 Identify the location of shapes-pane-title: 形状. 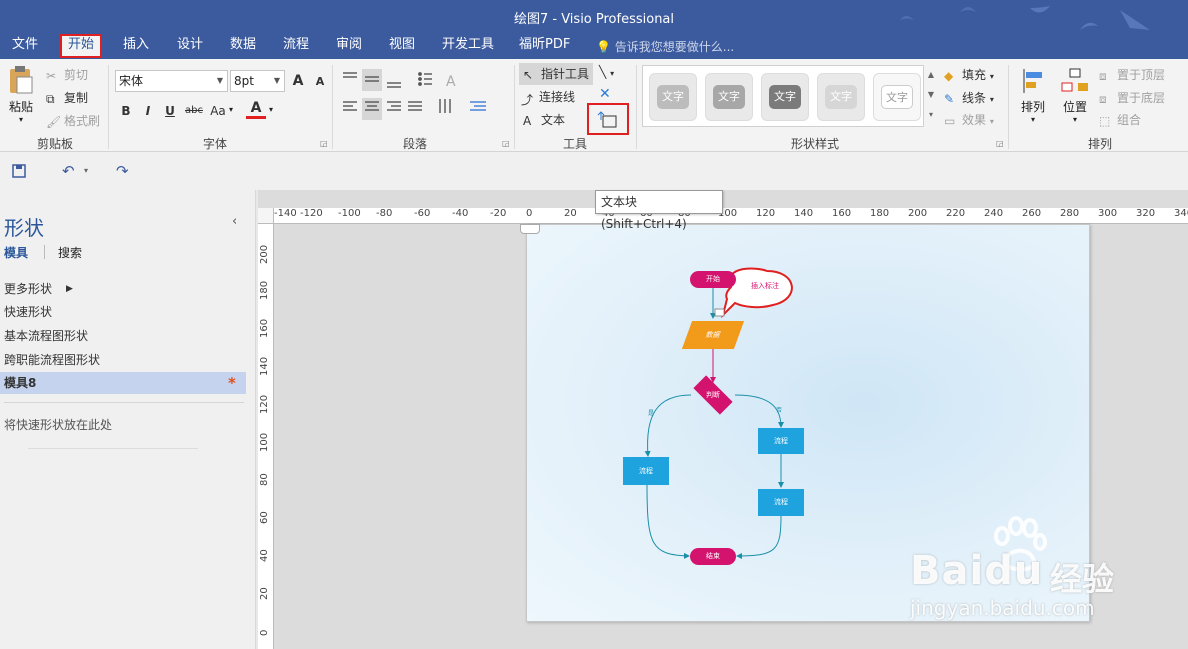
(24, 228).